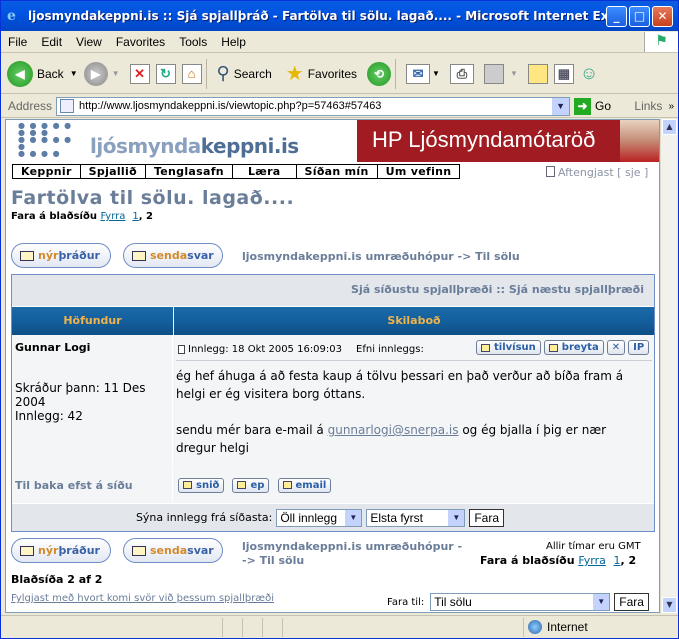 Image resolution: width=679 pixels, height=639 pixels. I want to click on links-chevron-icon: », so click(673, 106).